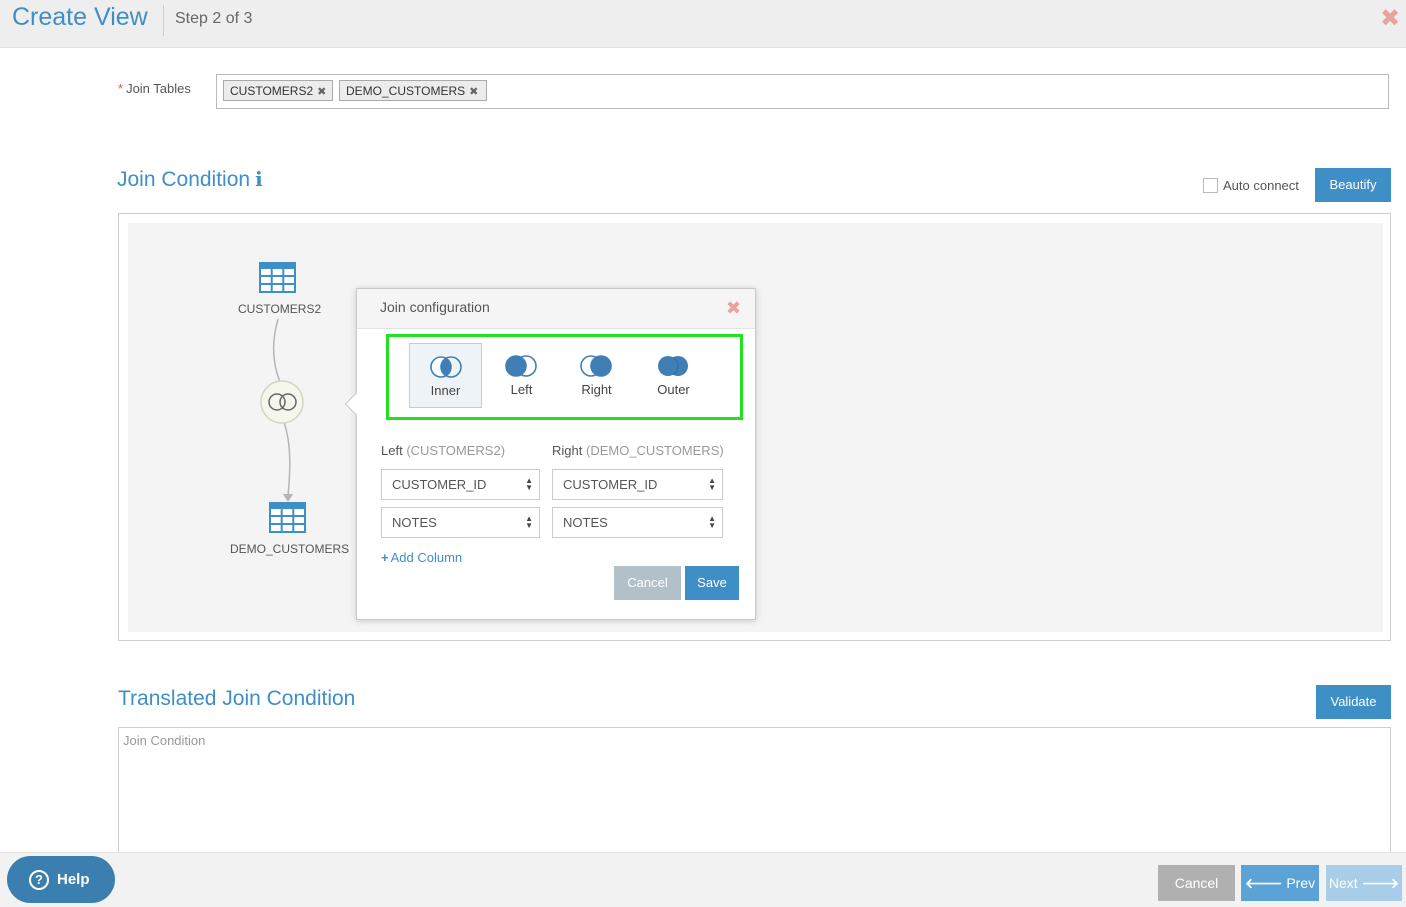 The width and height of the screenshot is (1406, 907). I want to click on join-condition-textarea: Join Condition, so click(754, 797).